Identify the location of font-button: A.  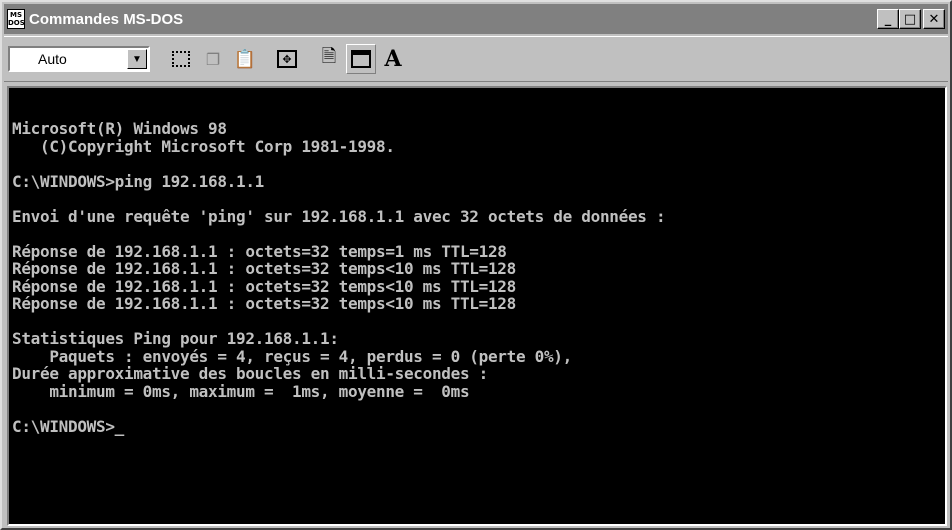
(393, 59).